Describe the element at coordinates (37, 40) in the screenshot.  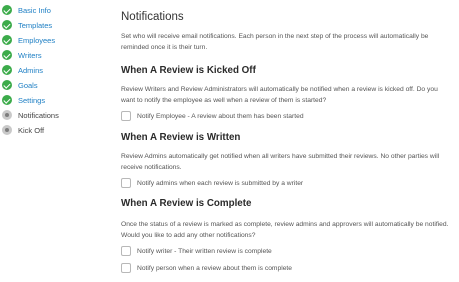
I see `step-label: Employees` at that location.